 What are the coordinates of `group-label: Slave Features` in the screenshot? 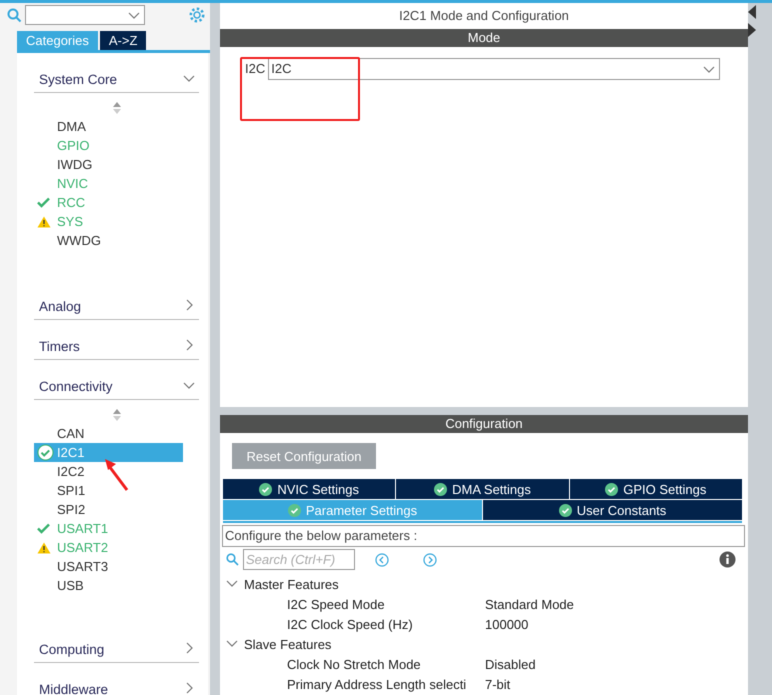 It's located at (288, 644).